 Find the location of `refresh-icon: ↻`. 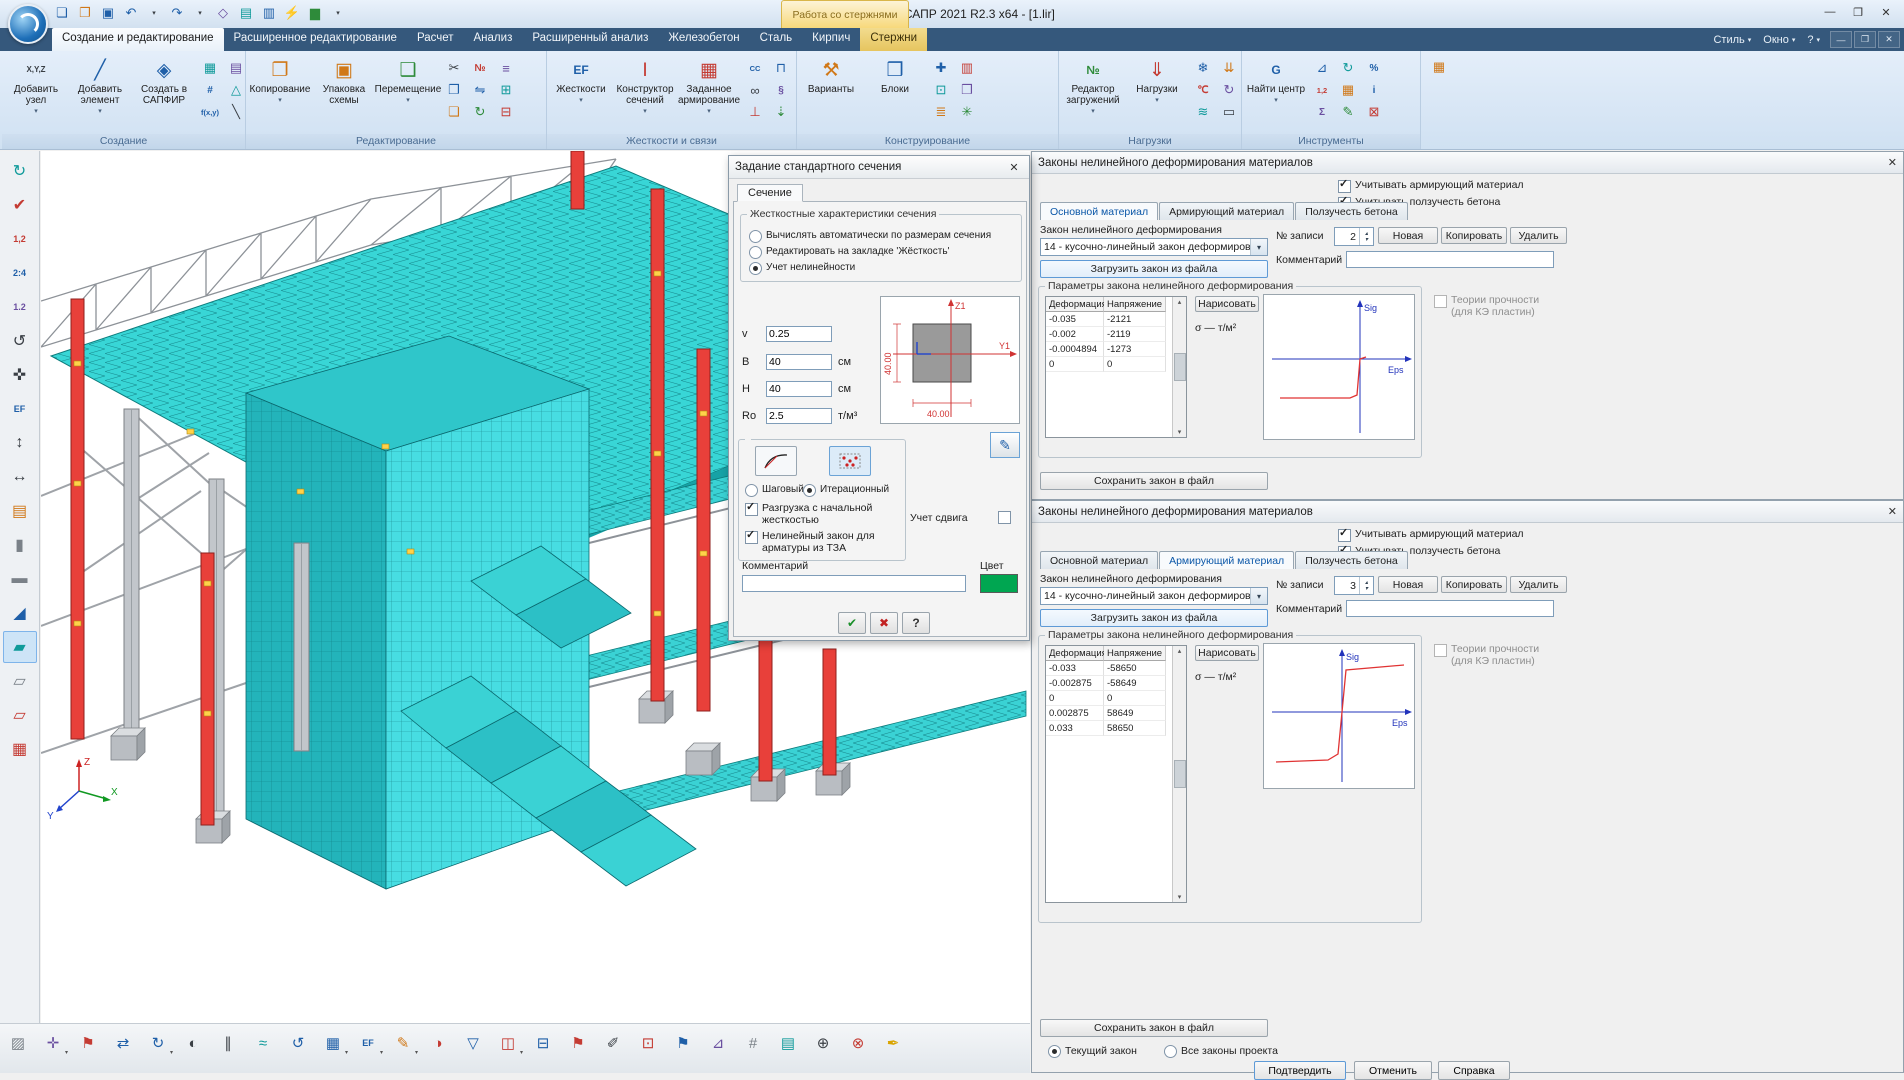

refresh-icon: ↻ is located at coordinates (1348, 68).